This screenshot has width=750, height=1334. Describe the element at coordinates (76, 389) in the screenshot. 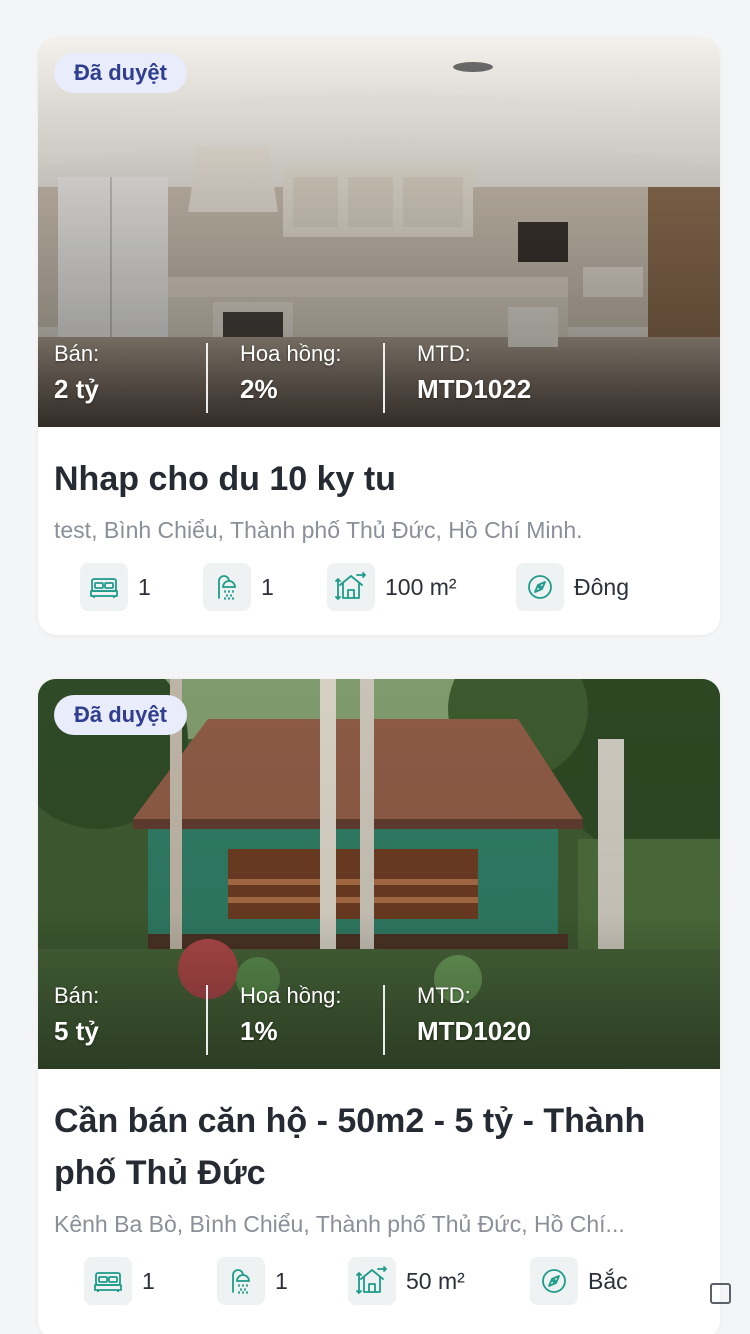

I see `sale-price-value: 2 tỷ` at that location.